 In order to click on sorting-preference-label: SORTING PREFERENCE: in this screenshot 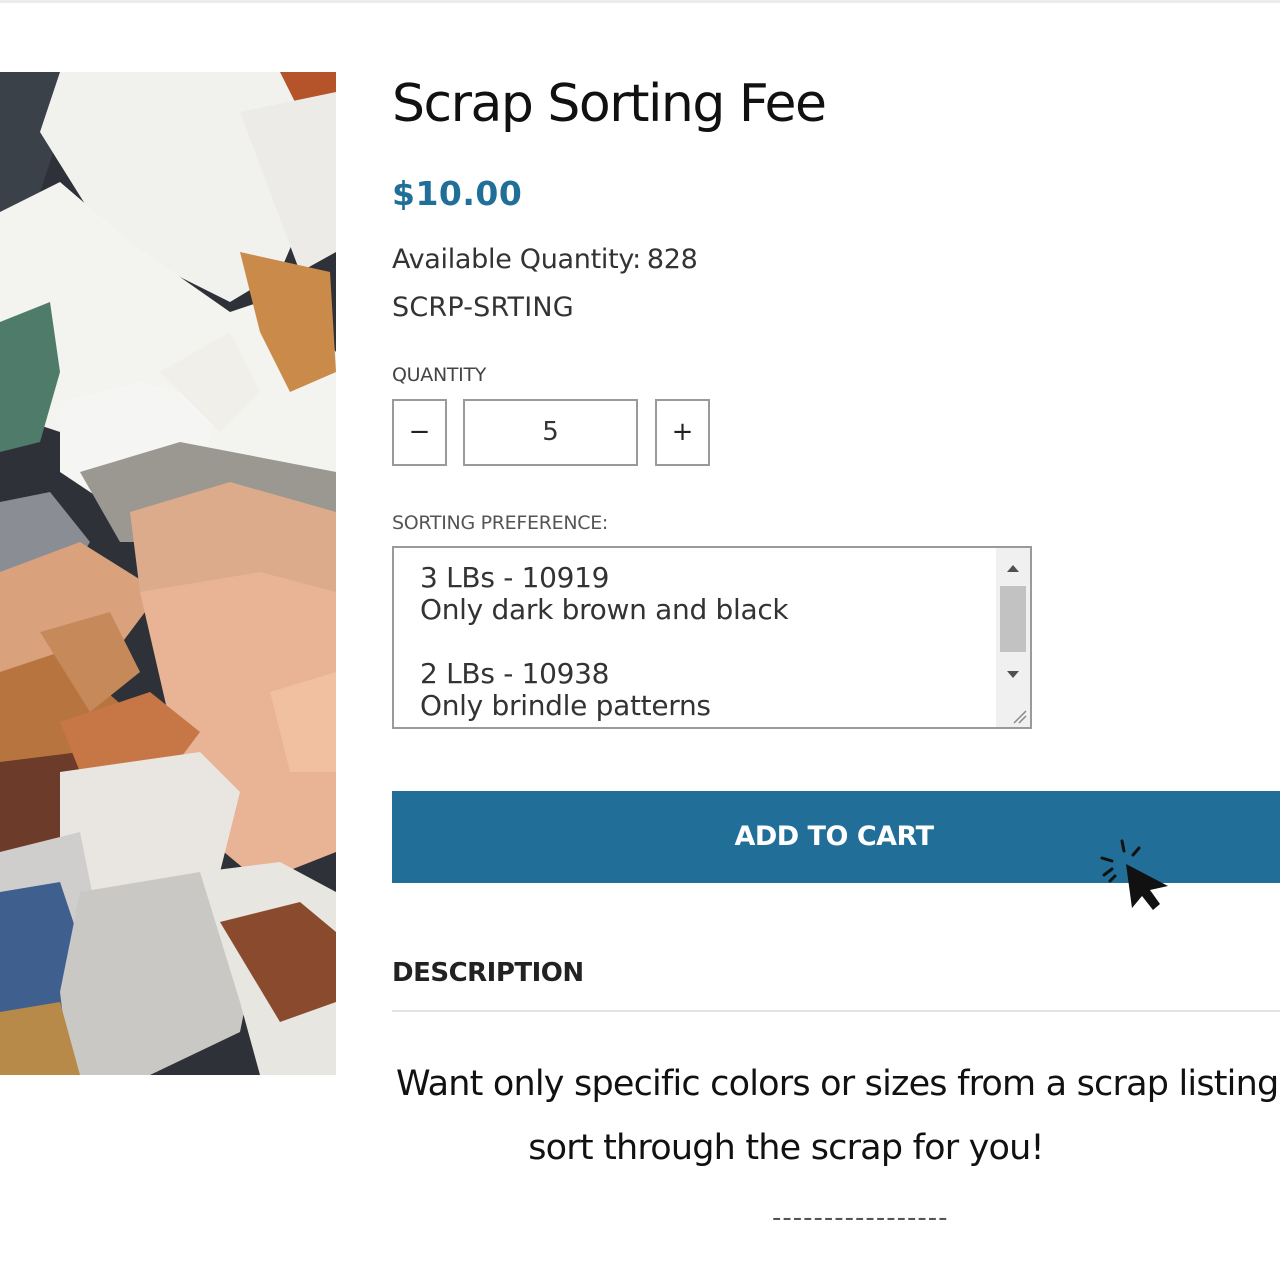, I will do `click(500, 523)`.